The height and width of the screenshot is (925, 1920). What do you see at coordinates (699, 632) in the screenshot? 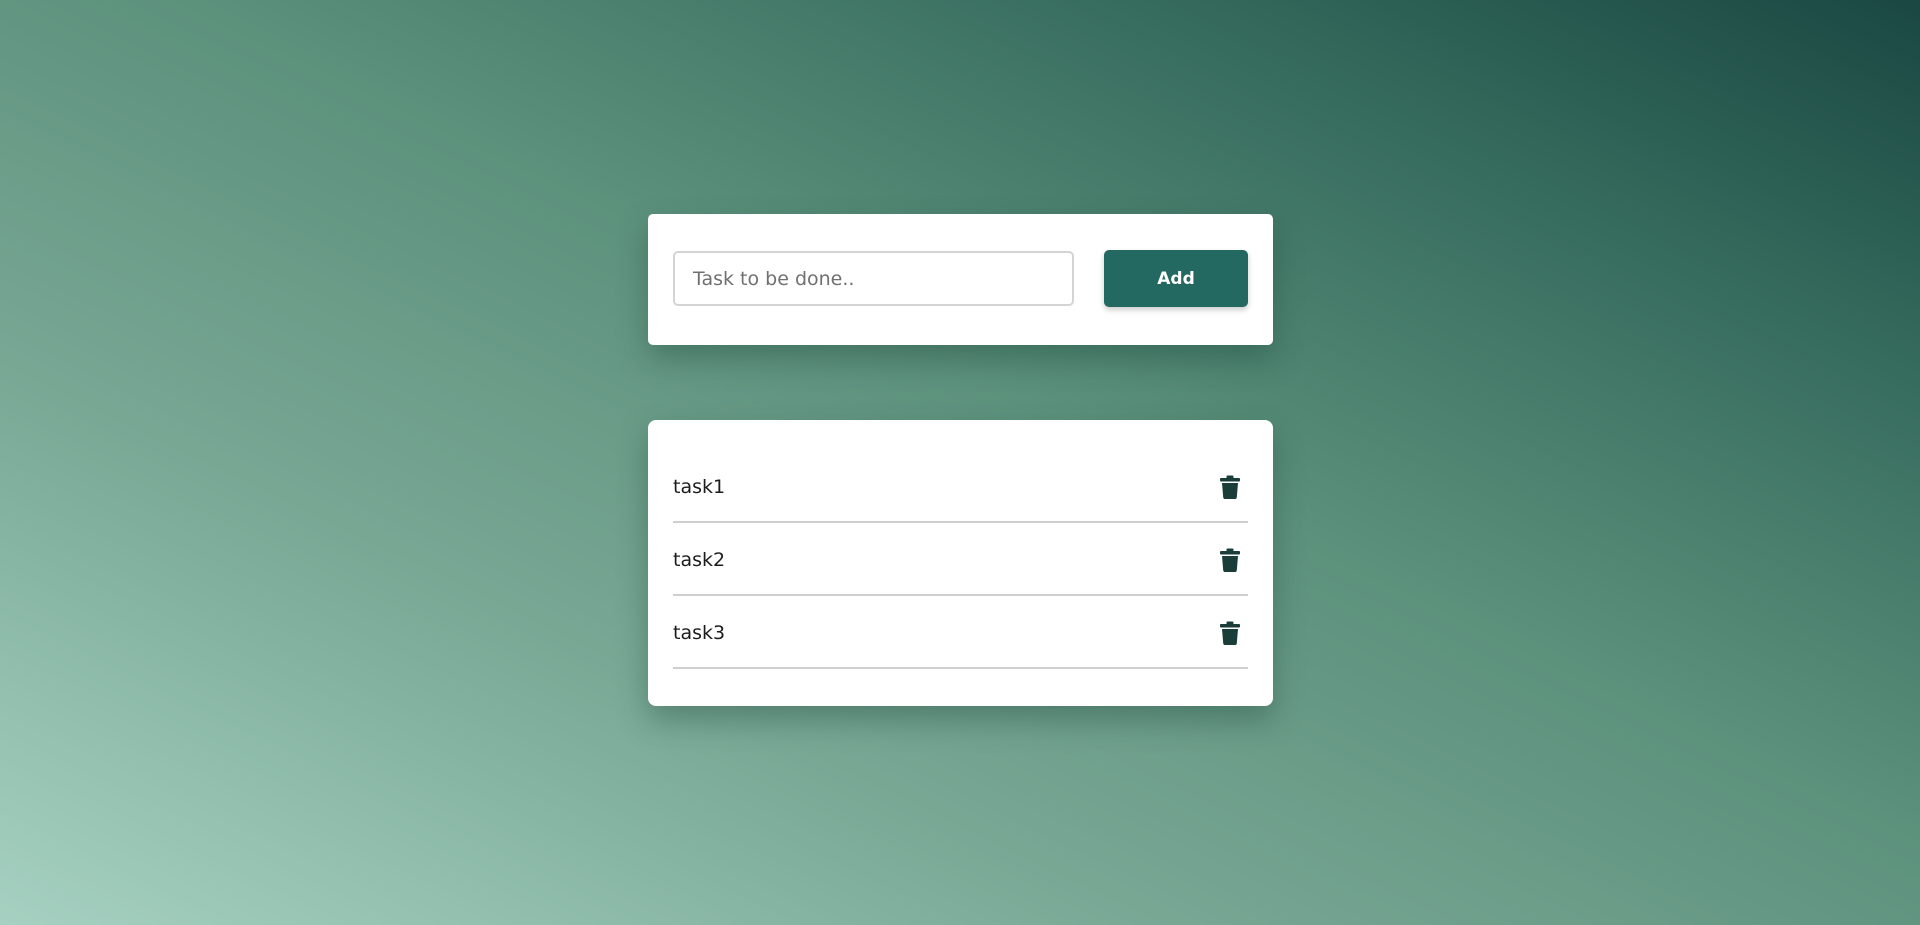
I see `task-label: task3` at bounding box center [699, 632].